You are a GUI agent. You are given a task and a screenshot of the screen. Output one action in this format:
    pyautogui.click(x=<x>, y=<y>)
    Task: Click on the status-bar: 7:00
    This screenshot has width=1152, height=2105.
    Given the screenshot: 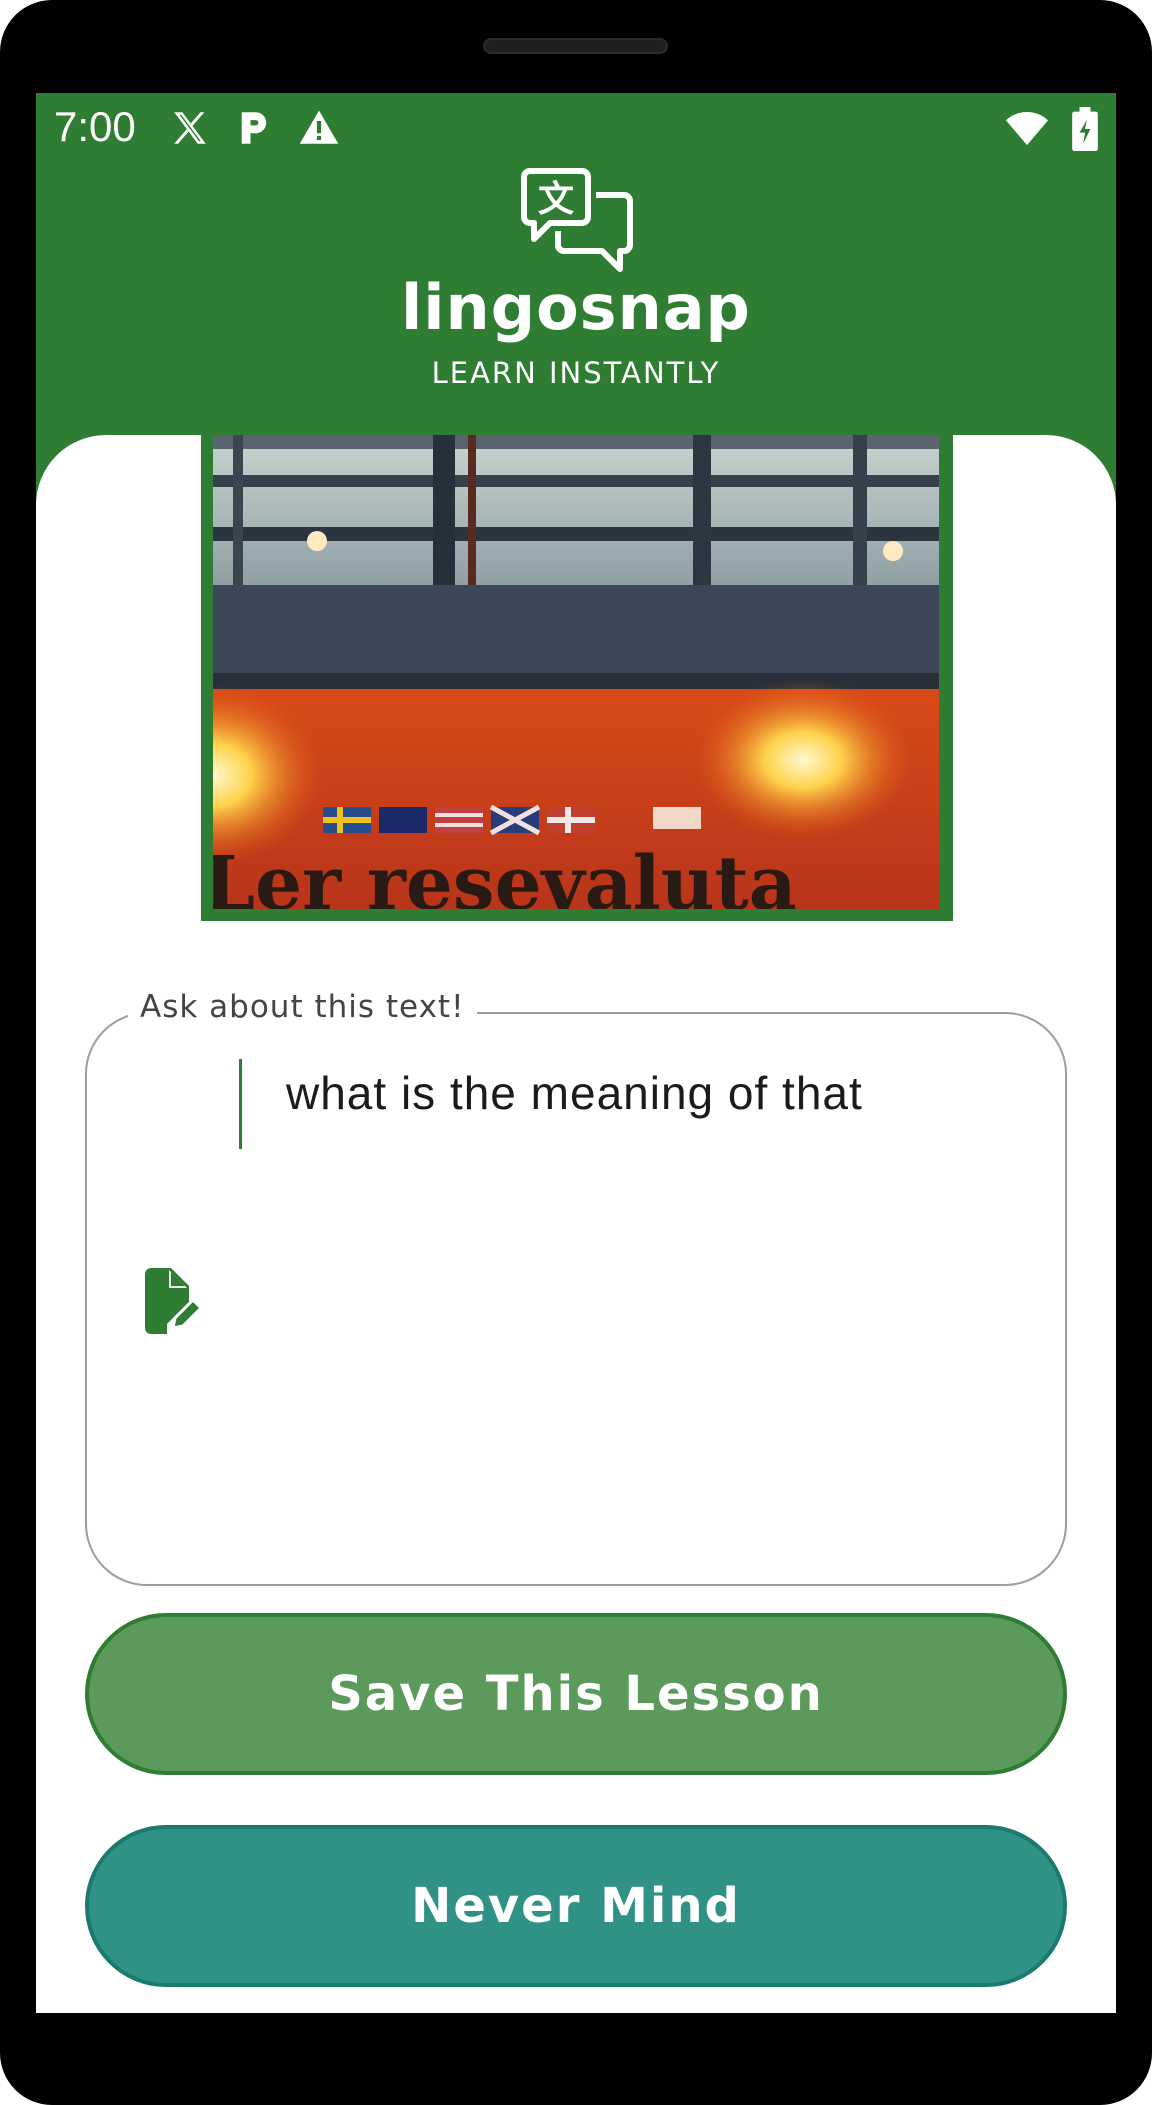 What is the action you would take?
    pyautogui.click(x=576, y=129)
    